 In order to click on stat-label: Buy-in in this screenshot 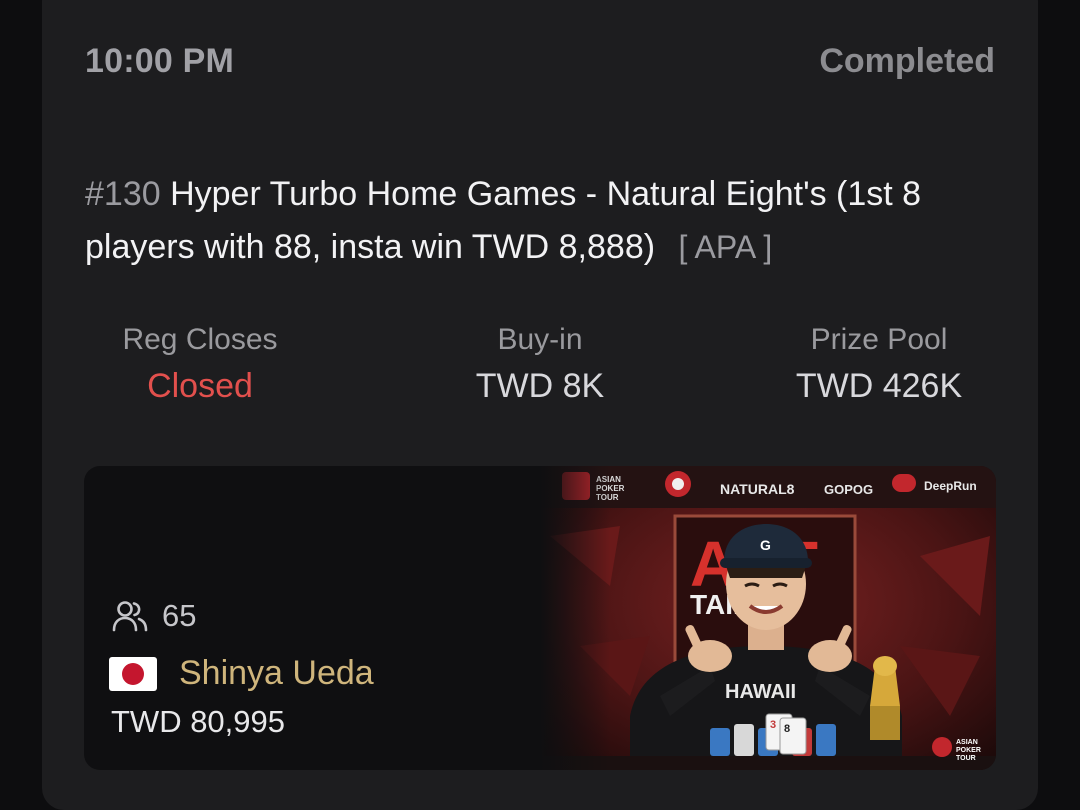, I will do `click(540, 339)`.